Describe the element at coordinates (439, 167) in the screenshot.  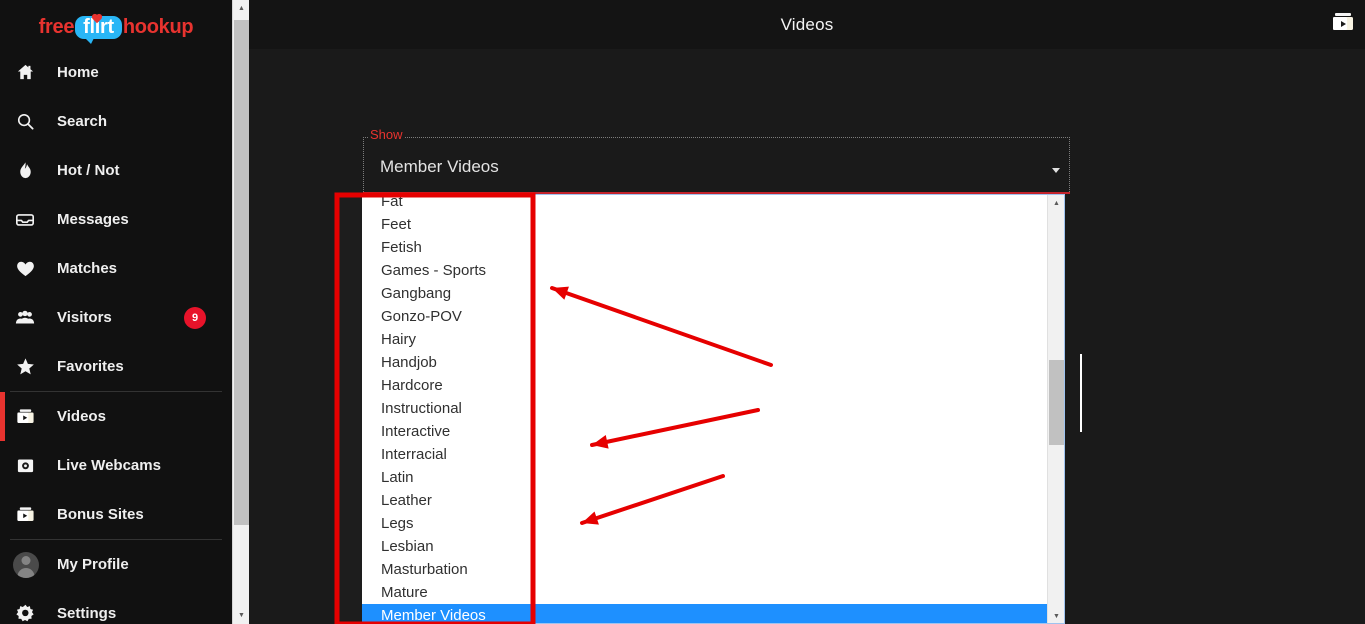
I see `show-filter-select: Member Videos` at that location.